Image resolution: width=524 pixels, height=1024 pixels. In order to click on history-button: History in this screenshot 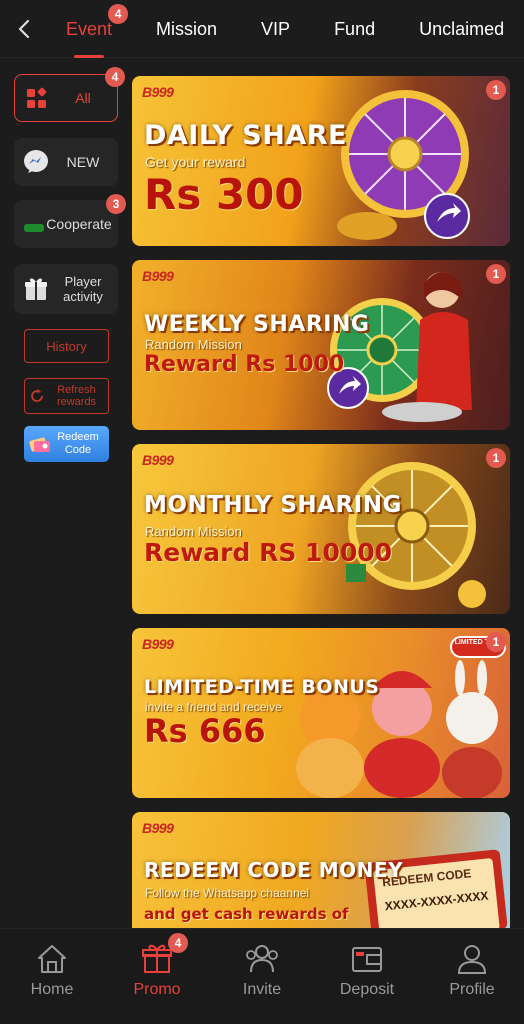, I will do `click(66, 346)`.